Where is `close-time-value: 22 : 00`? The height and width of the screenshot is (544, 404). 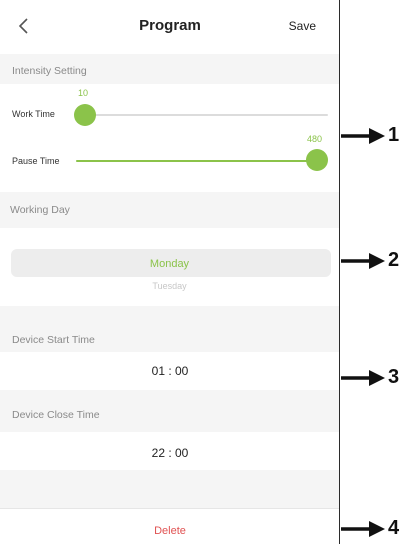
close-time-value: 22 : 00 is located at coordinates (169, 453).